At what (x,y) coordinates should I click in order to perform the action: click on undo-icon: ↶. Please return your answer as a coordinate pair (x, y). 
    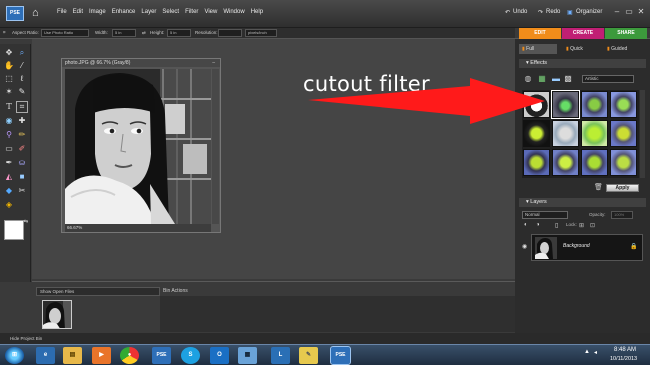
    Looking at the image, I should click on (507, 12).